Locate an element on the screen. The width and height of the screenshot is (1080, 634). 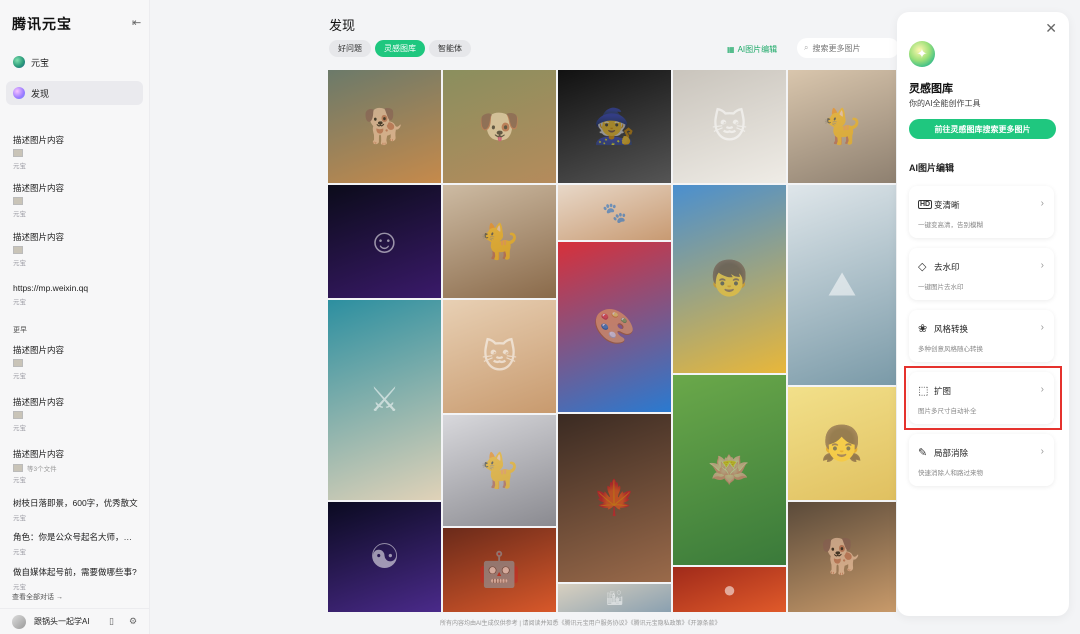
gallery-image: 🪷 is located at coordinates (729, 470).